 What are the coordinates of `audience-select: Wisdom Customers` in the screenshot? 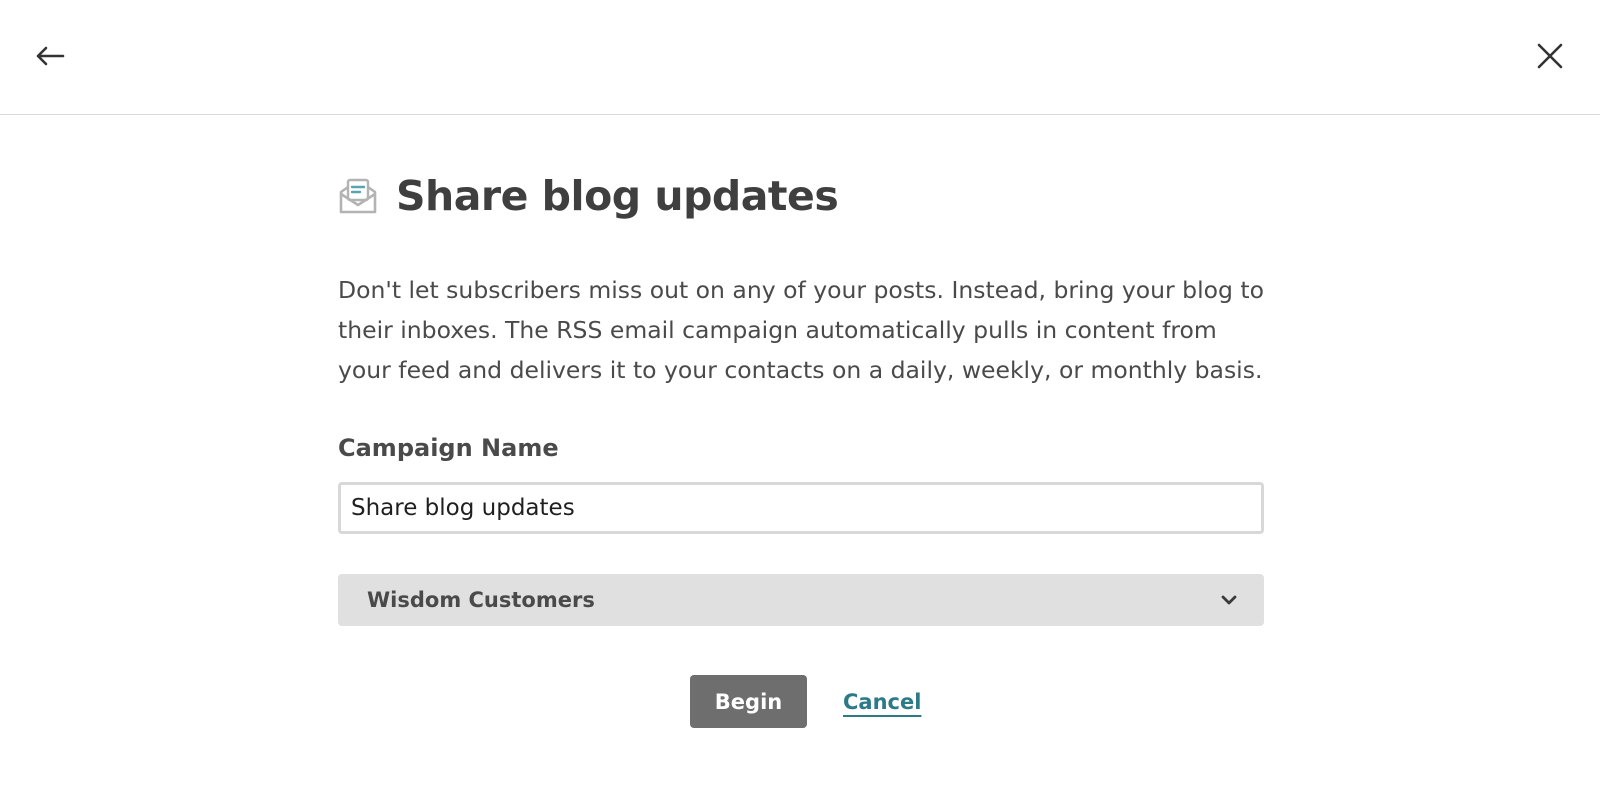 It's located at (801, 600).